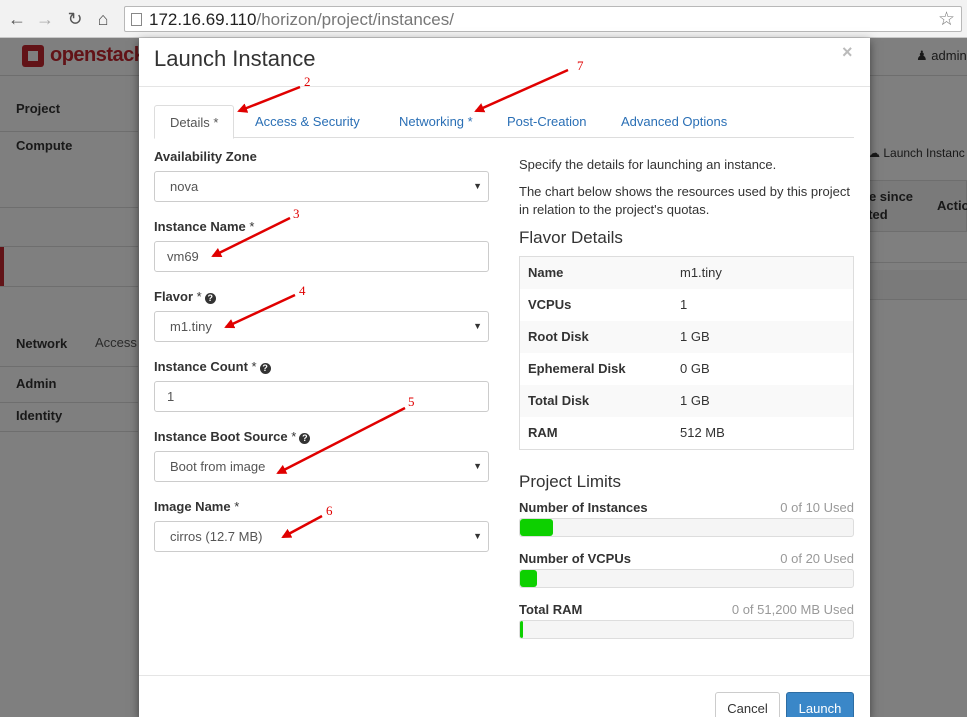  I want to click on flavor-value: 1, so click(684, 304).